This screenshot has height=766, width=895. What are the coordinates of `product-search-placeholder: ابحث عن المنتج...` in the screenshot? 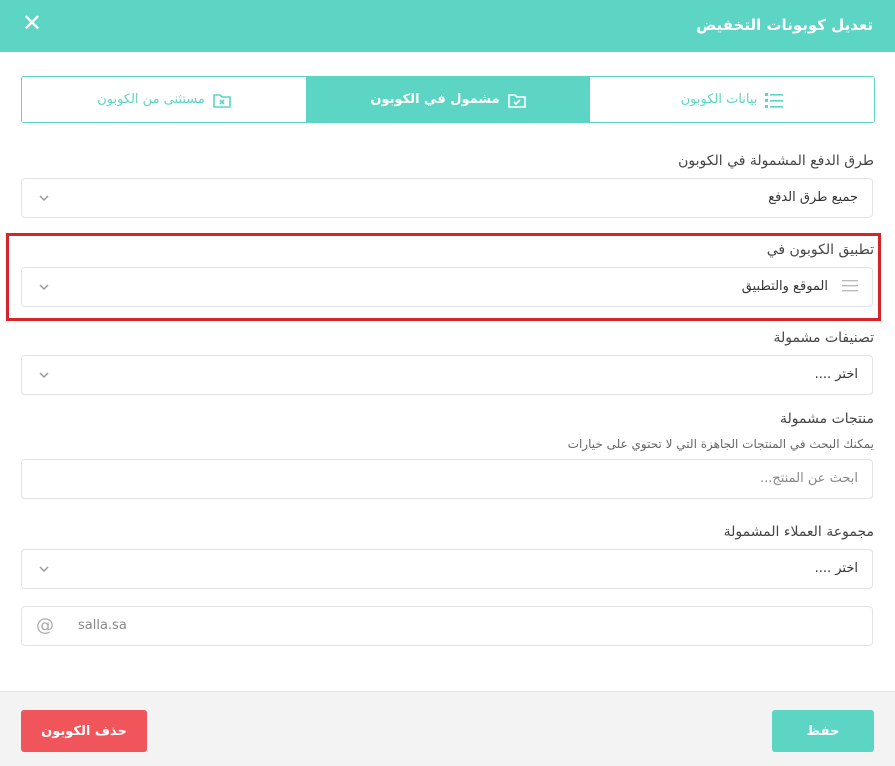 It's located at (808, 478).